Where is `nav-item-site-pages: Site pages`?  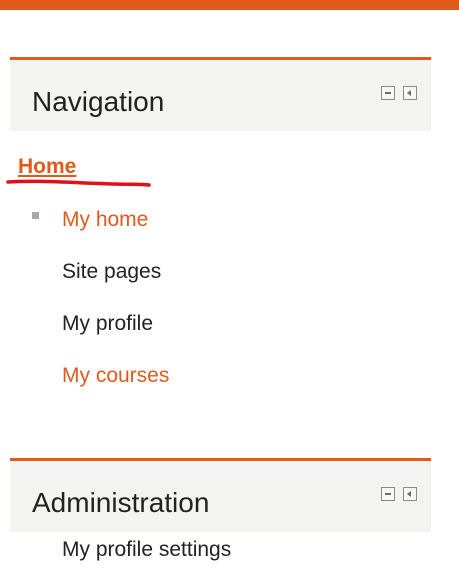 nav-item-site-pages: Site pages is located at coordinates (99, 278).